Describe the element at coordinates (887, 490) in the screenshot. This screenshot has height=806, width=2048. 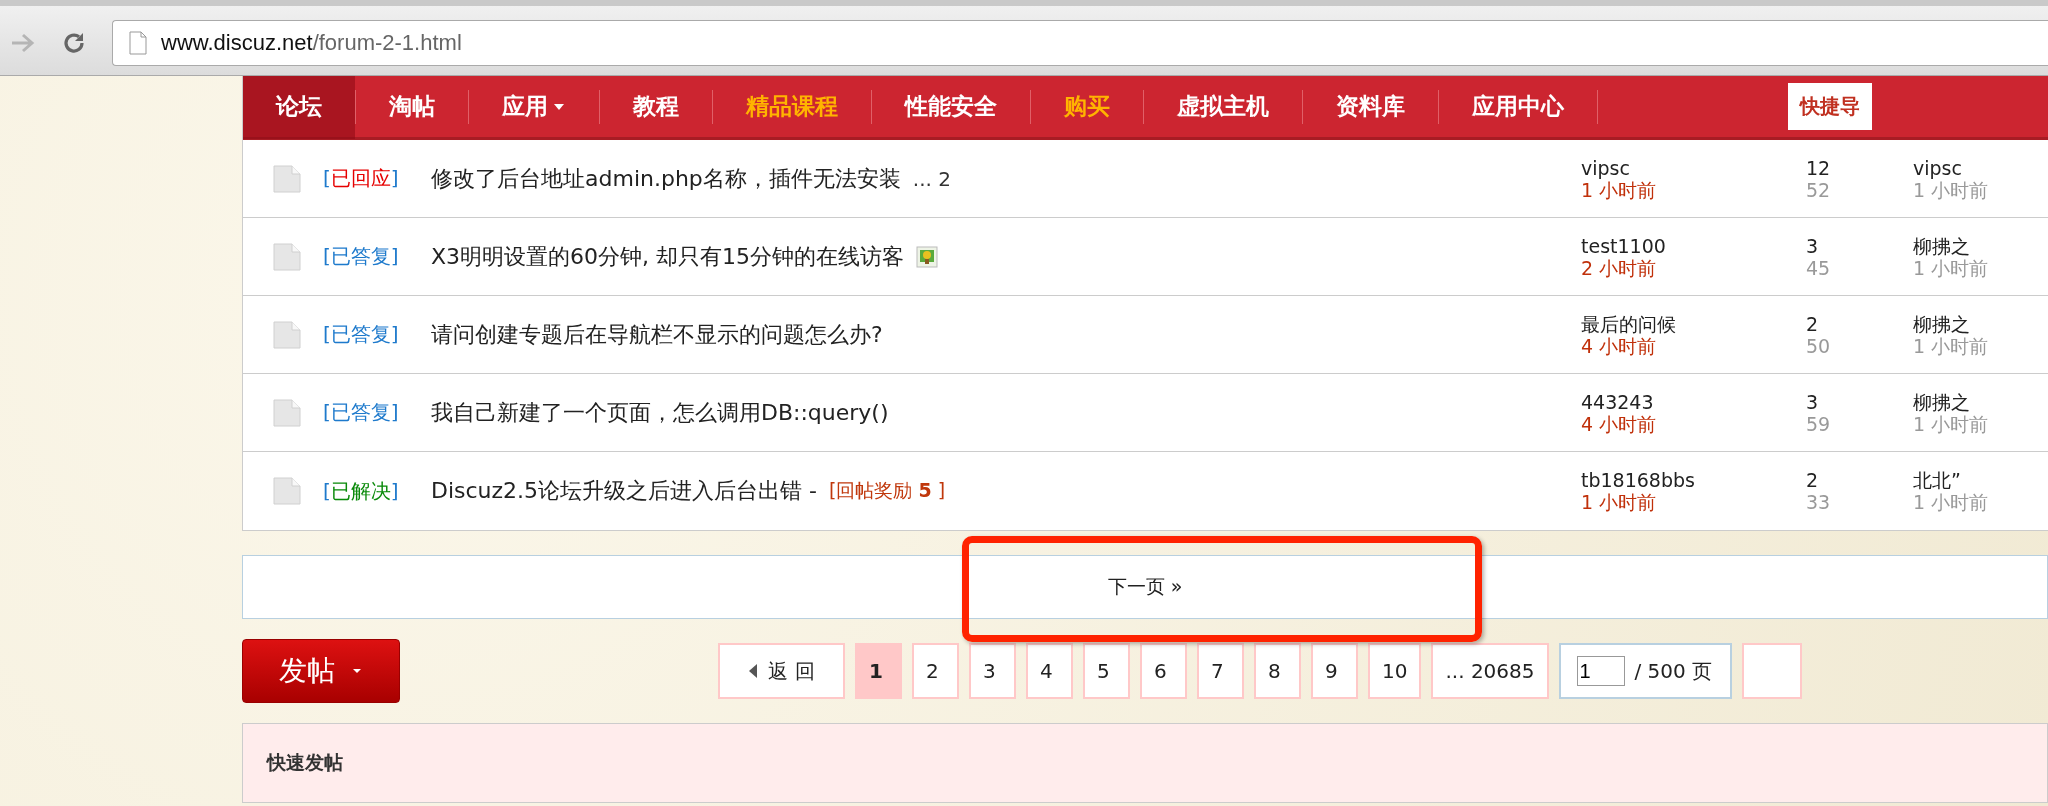
I see `reward-label: [回帖奖励 5 ]` at that location.